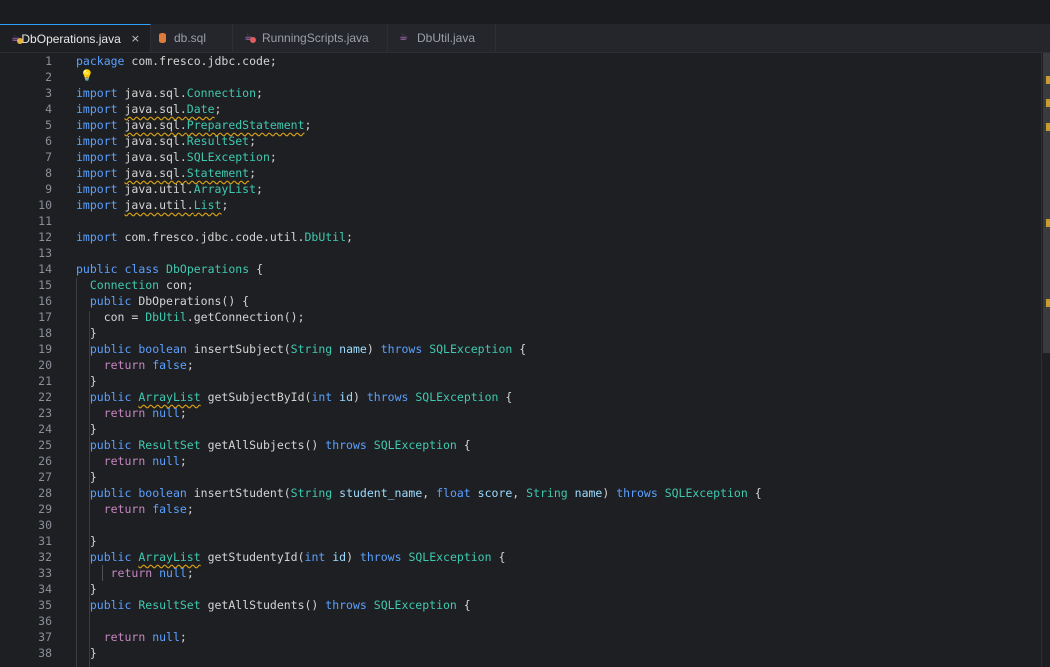 The height and width of the screenshot is (667, 1050). What do you see at coordinates (67, 589) in the screenshot?
I see `code-line: 34 }` at bounding box center [67, 589].